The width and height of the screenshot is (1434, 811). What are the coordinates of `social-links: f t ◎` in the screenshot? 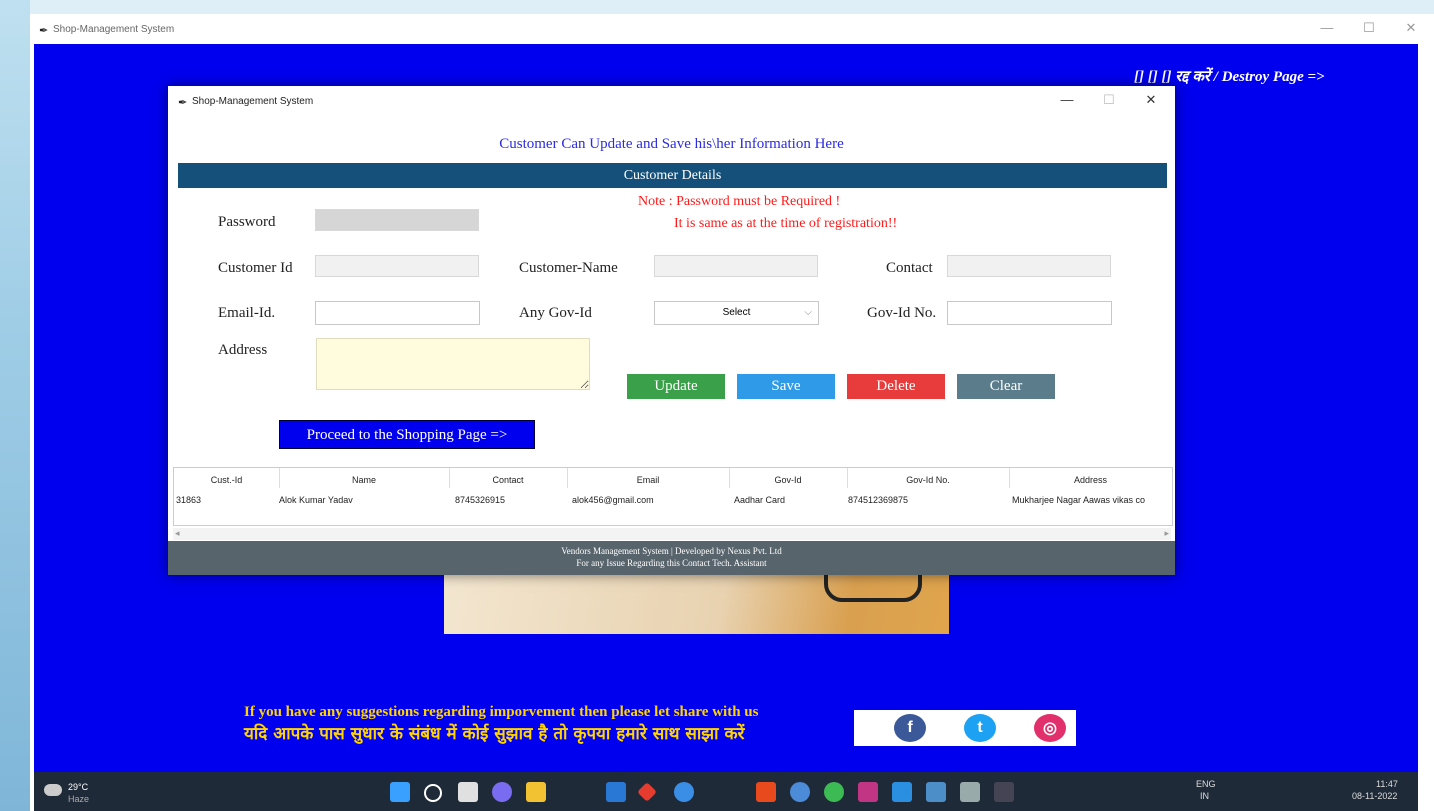 It's located at (965, 728).